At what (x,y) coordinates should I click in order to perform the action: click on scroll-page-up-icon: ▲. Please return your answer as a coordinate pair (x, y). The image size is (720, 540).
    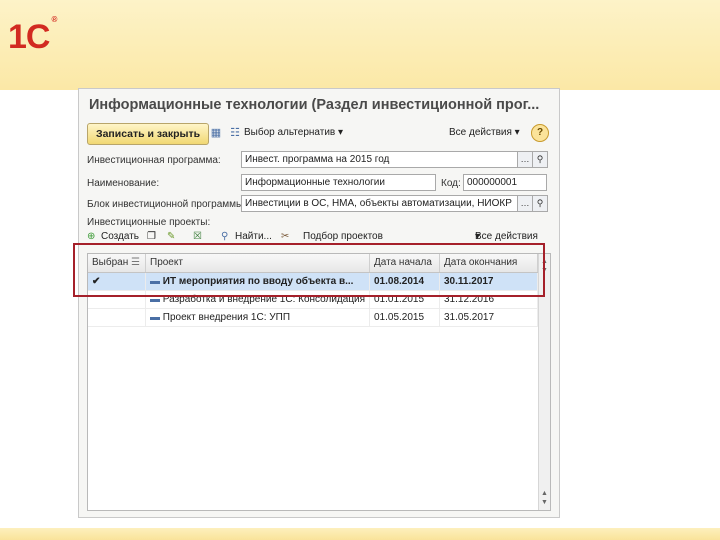
    Looking at the image, I should click on (544, 493).